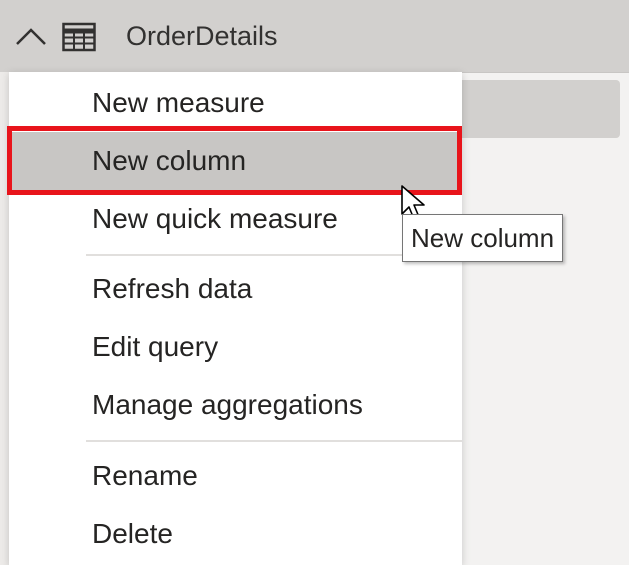  I want to click on table-name: OrderDetails, so click(202, 36).